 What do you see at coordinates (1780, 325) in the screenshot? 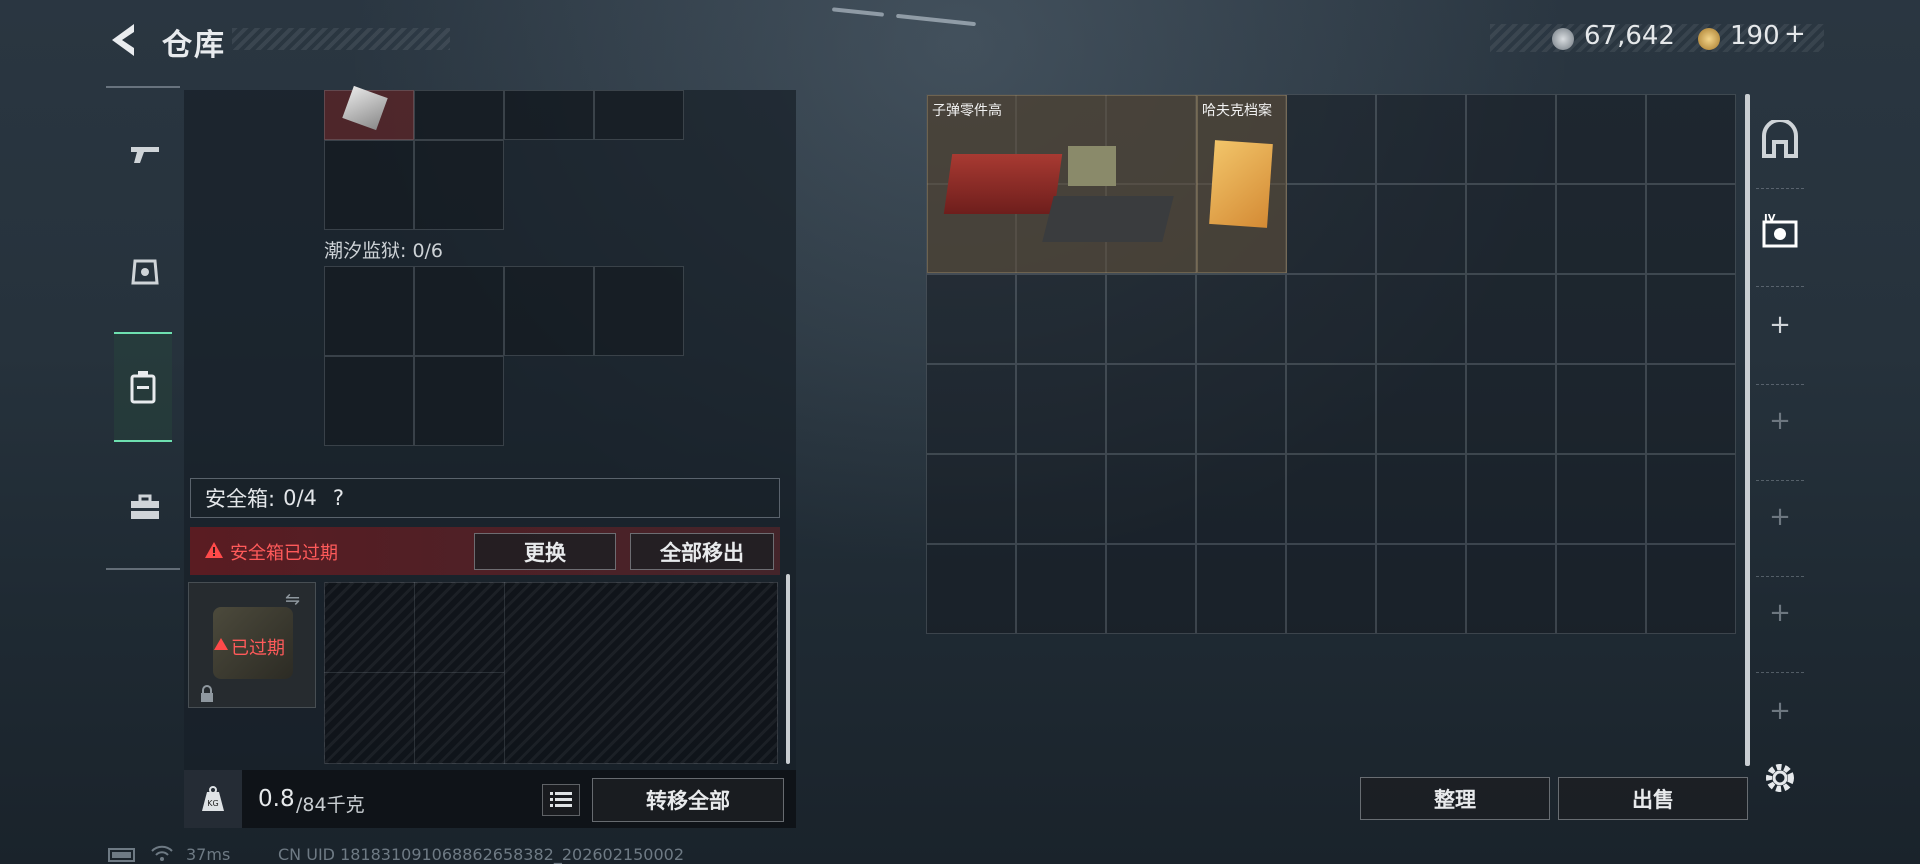
I see `add-tab-button: +` at bounding box center [1780, 325].